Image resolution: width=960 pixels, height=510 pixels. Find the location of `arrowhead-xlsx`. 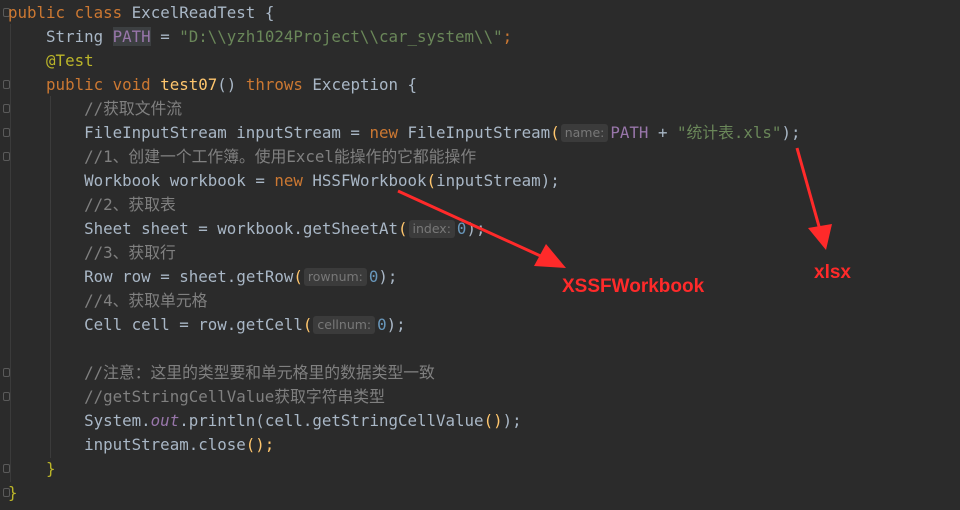

arrowhead-xlsx is located at coordinates (820, 237).